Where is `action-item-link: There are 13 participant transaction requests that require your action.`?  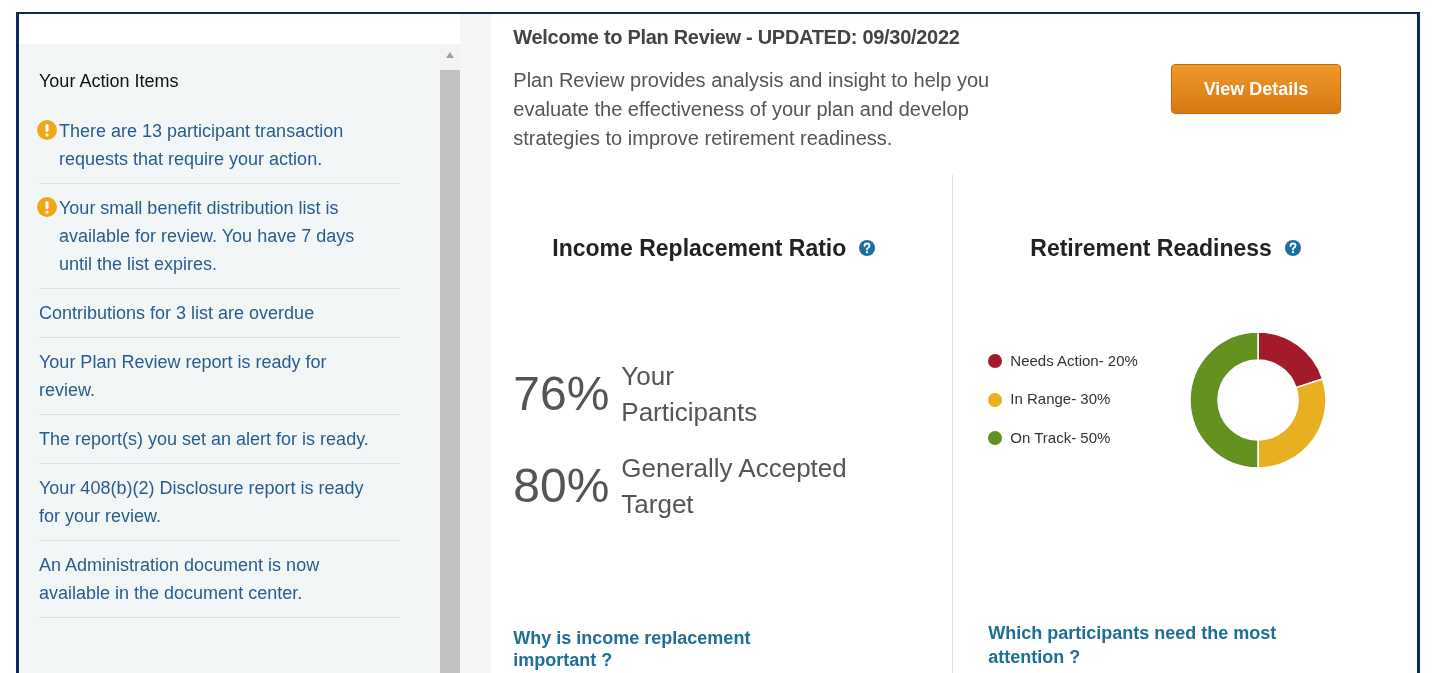 action-item-link: There are 13 participant transaction requests that require your action. is located at coordinates (219, 145).